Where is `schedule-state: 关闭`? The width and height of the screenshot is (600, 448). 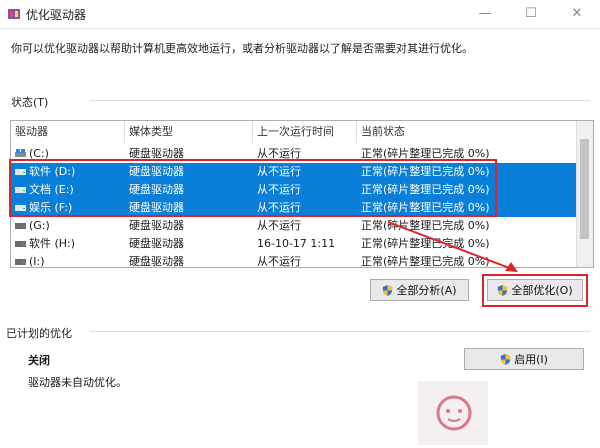
schedule-state: 关闭 is located at coordinates (39, 360).